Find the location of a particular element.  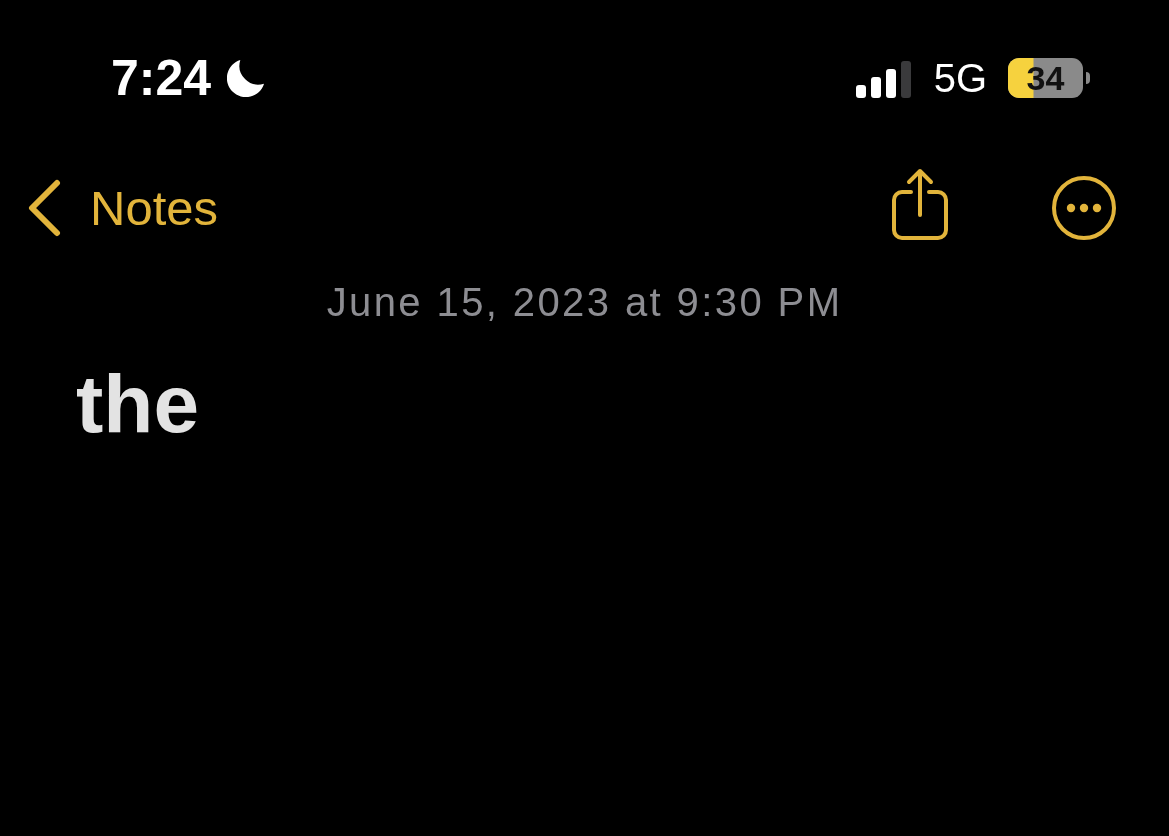

status-time: 7:24 is located at coordinates (161, 78).